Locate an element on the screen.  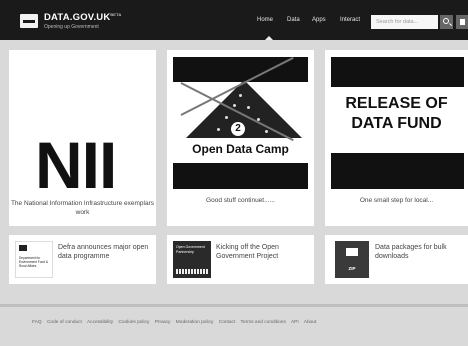
camp-number-badge: 2 is located at coordinates (238, 129).